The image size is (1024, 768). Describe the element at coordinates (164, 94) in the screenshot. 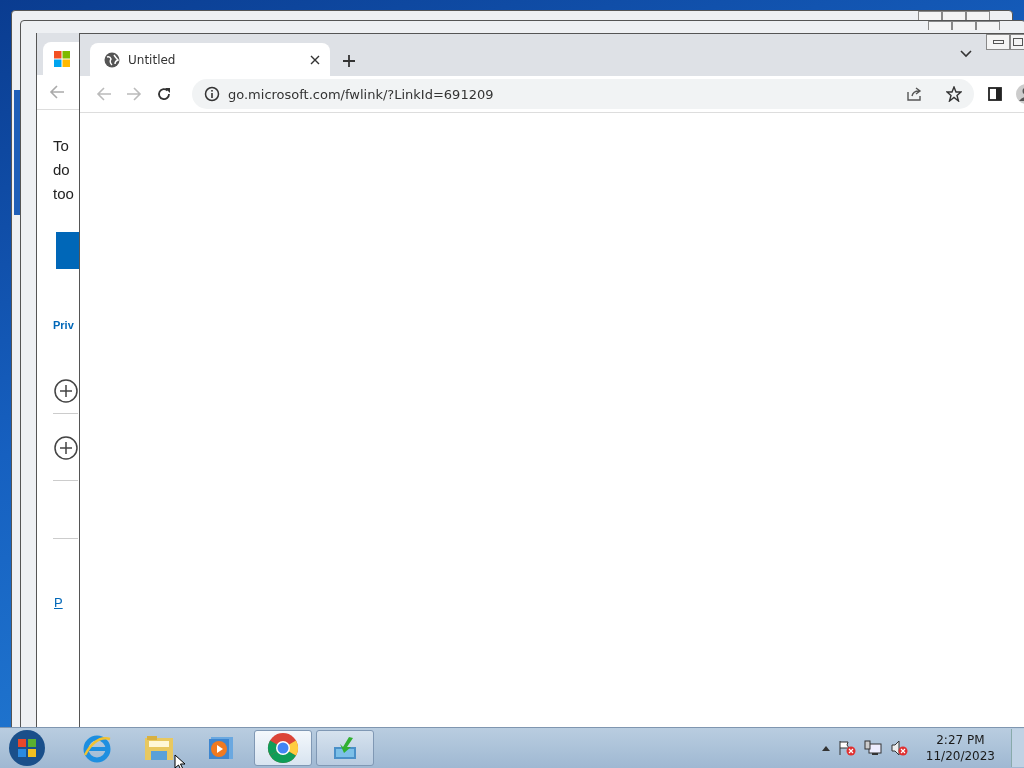

I see `reload-button` at that location.